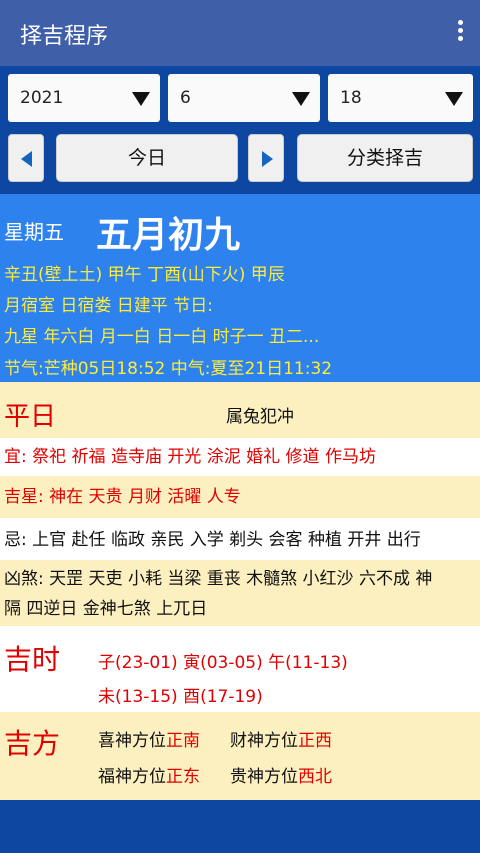  I want to click on fortune-god-key: 福神方位, so click(132, 777).